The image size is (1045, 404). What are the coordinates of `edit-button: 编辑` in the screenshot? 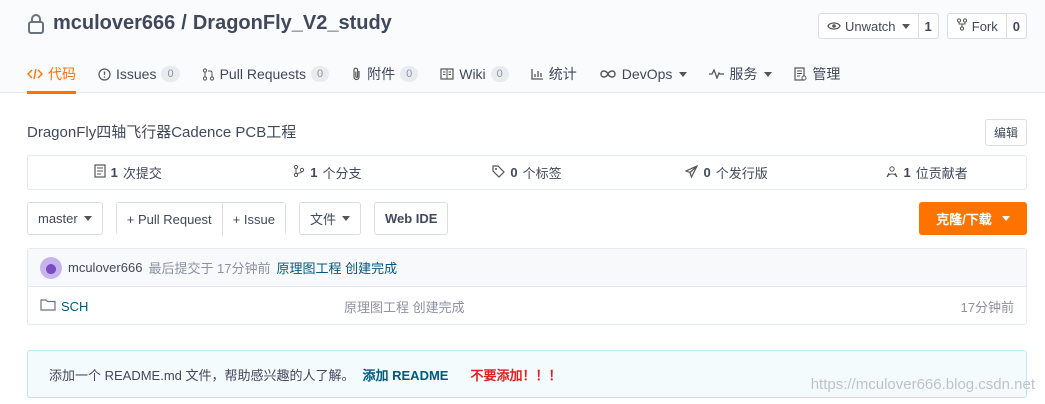 It's located at (1005, 132).